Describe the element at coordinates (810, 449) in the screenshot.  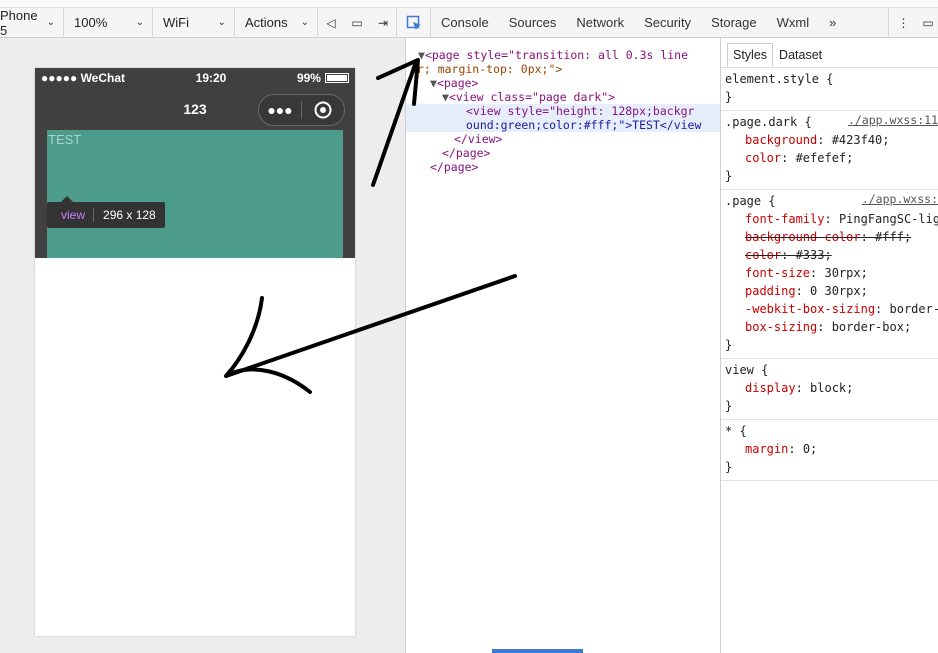
I see `css-value: 0;` at that location.